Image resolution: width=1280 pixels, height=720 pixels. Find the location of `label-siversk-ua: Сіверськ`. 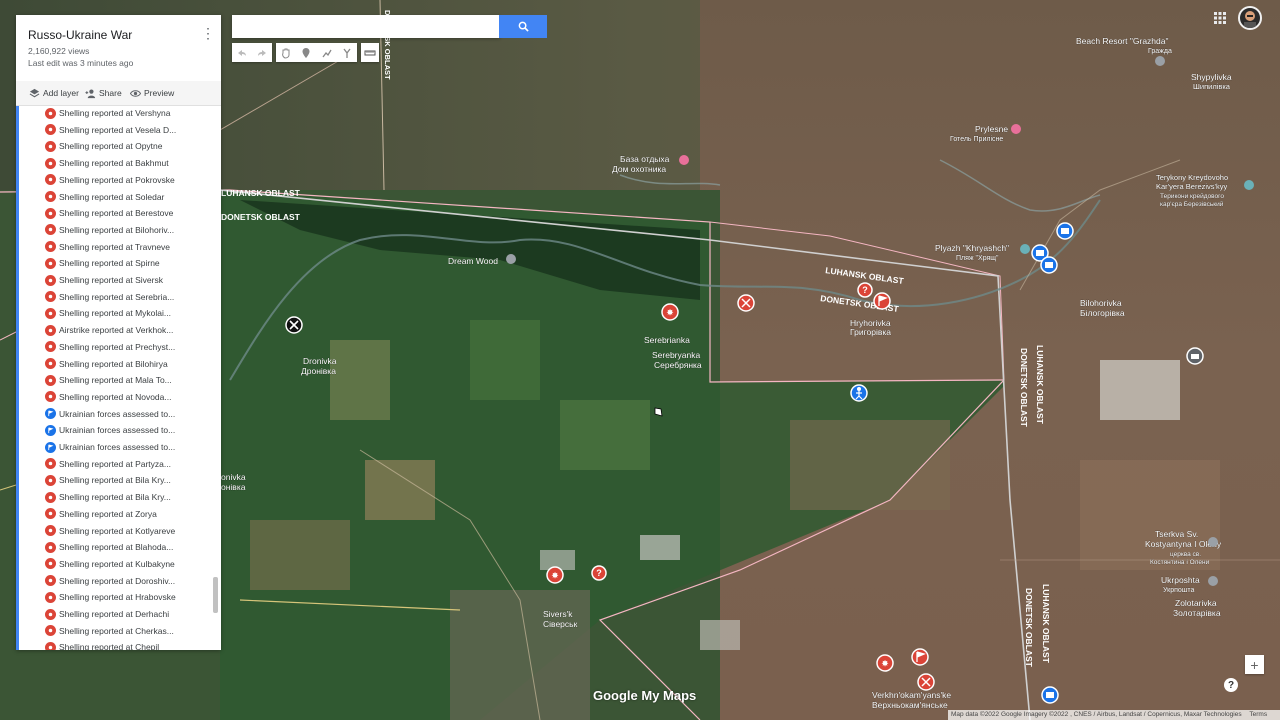

label-siversk-ua: Сіверськ is located at coordinates (560, 624).